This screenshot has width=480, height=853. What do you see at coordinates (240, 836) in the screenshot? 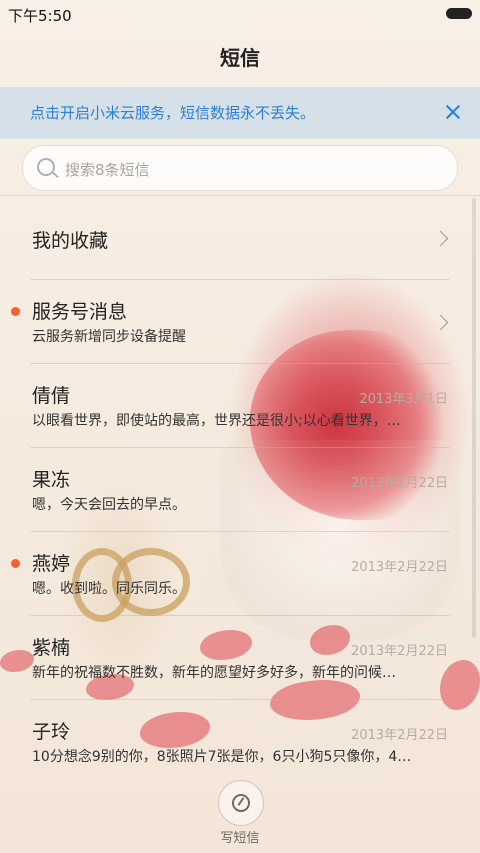
I see `compose-label: 写短信` at bounding box center [240, 836].